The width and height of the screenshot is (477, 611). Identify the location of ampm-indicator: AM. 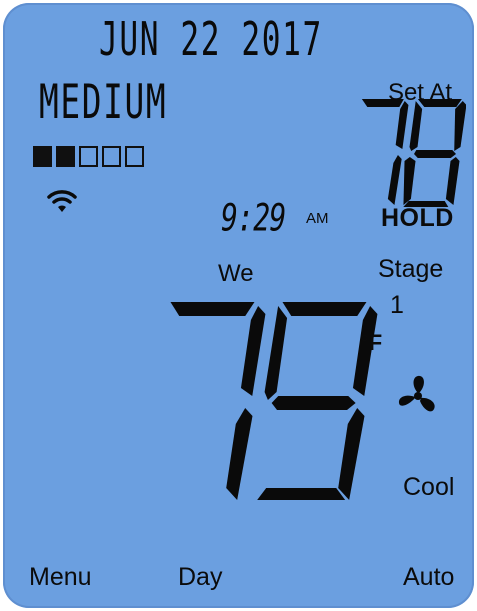
(317, 218).